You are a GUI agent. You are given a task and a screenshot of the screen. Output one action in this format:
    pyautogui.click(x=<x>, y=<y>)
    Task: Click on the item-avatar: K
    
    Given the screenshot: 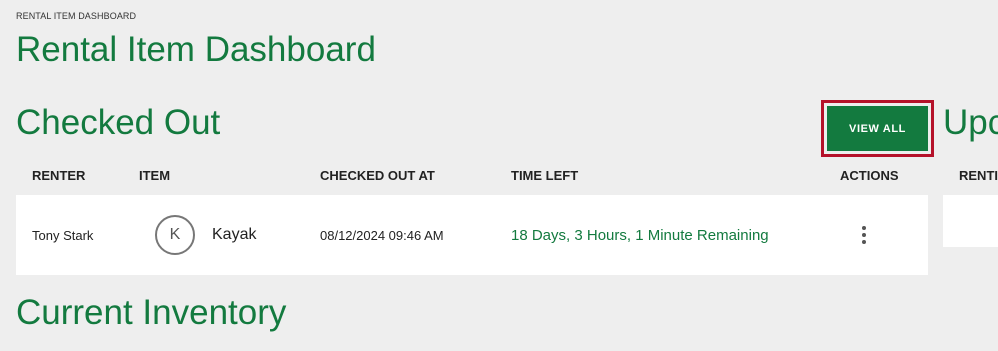 What is the action you would take?
    pyautogui.click(x=175, y=235)
    